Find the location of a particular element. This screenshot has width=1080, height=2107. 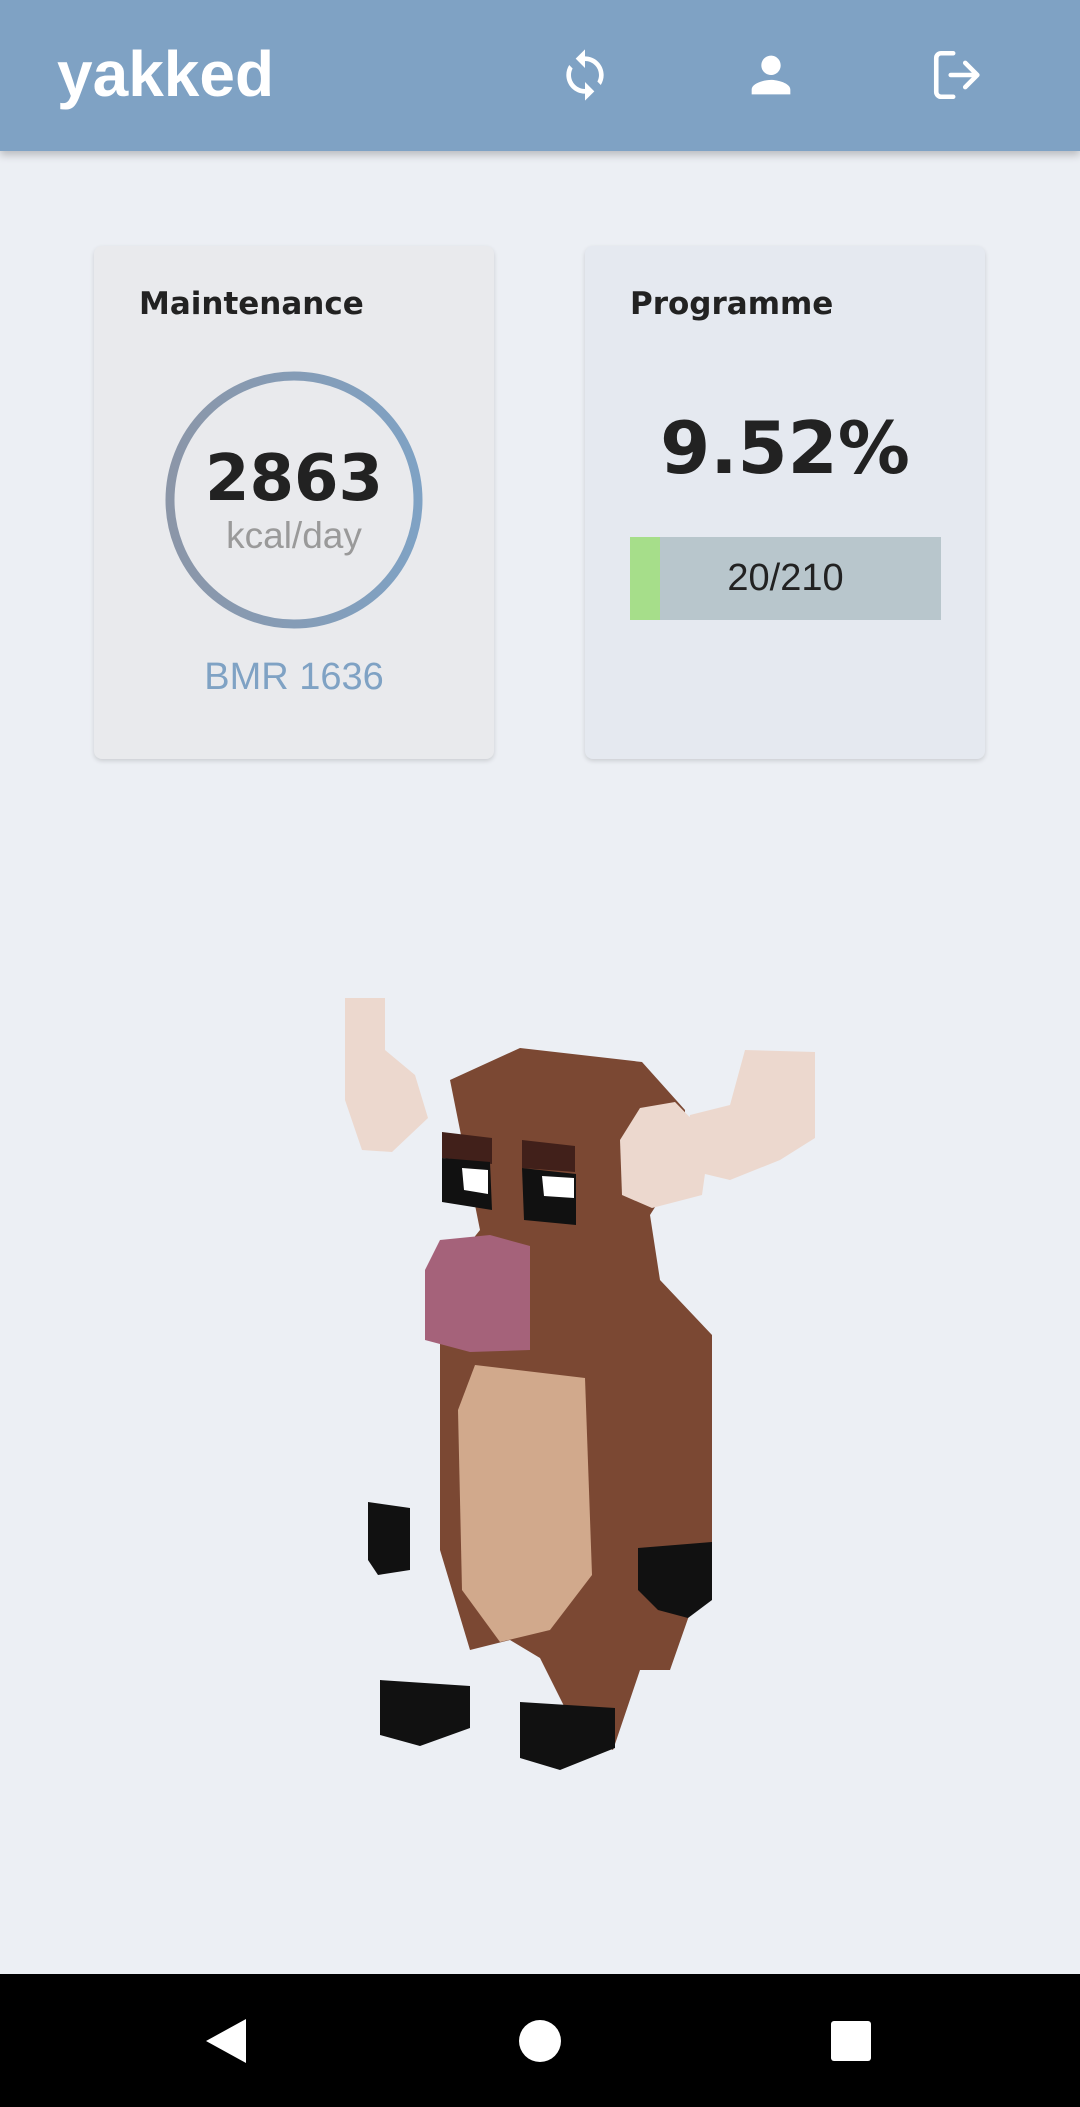

back-icon is located at coordinates (226, 2041).